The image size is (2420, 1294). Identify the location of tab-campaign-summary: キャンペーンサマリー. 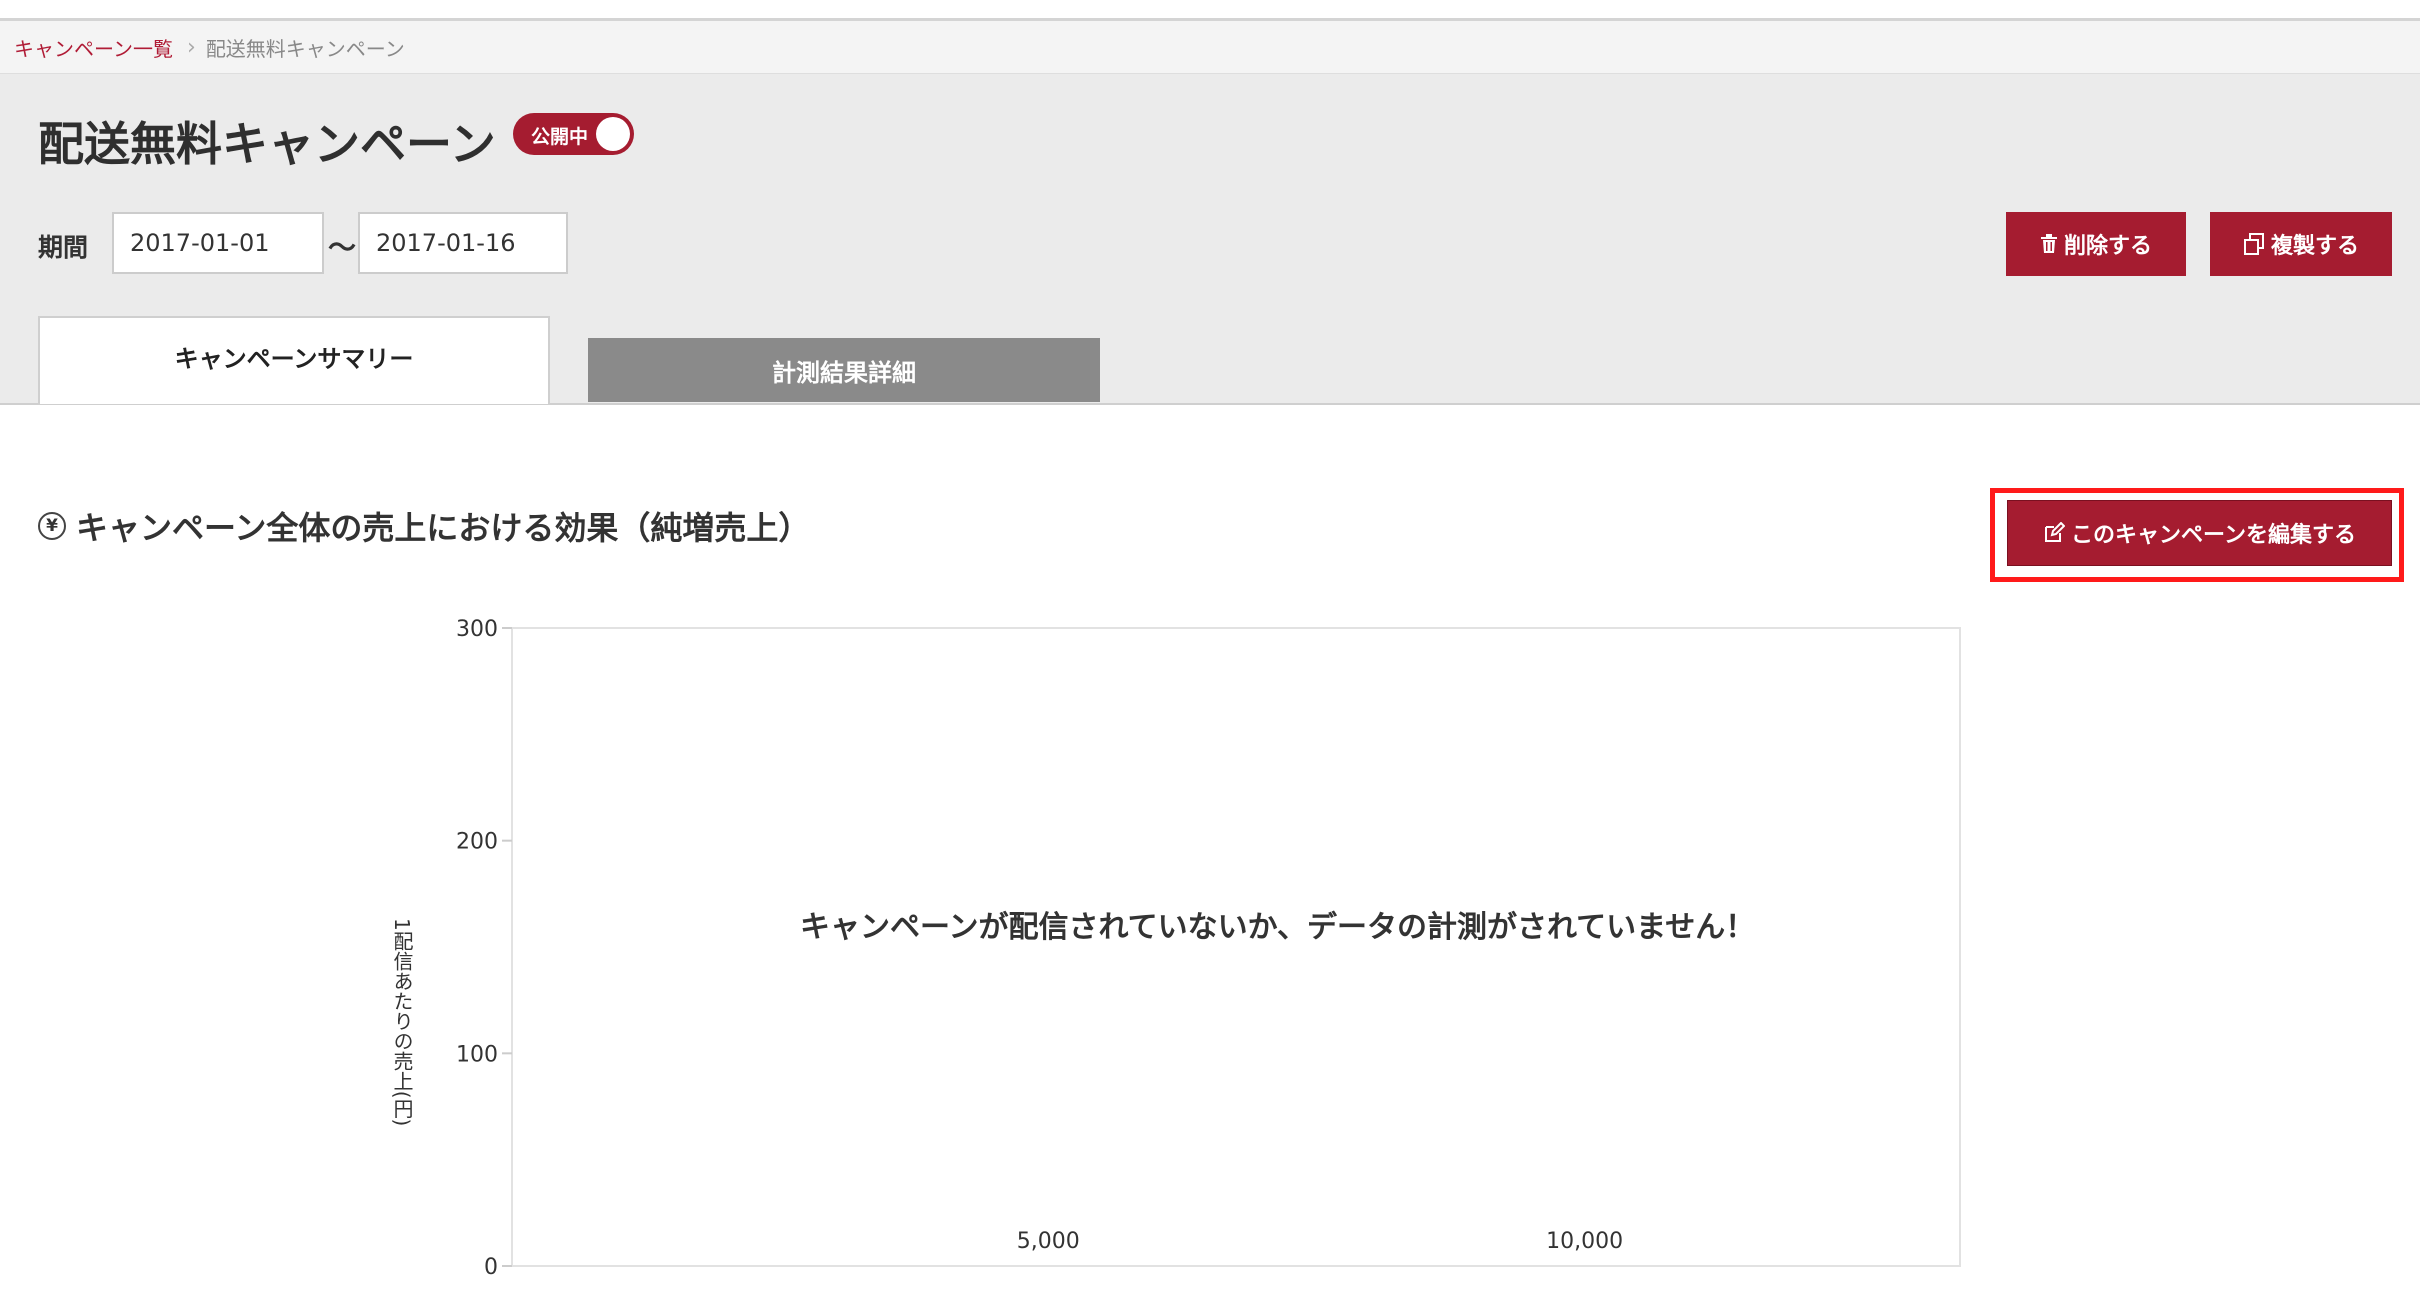
(294, 360).